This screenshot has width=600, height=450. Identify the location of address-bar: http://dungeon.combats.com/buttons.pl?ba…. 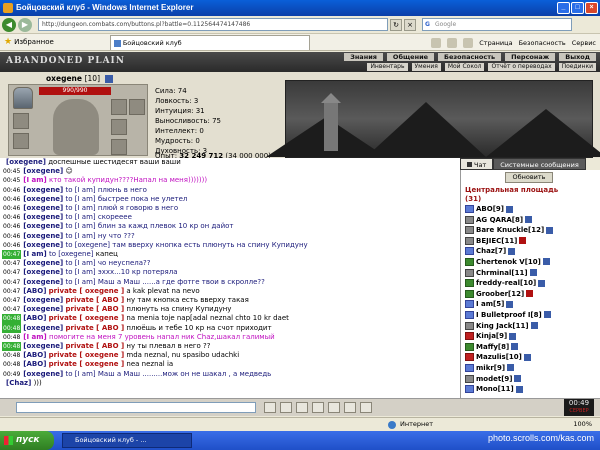
(213, 24).